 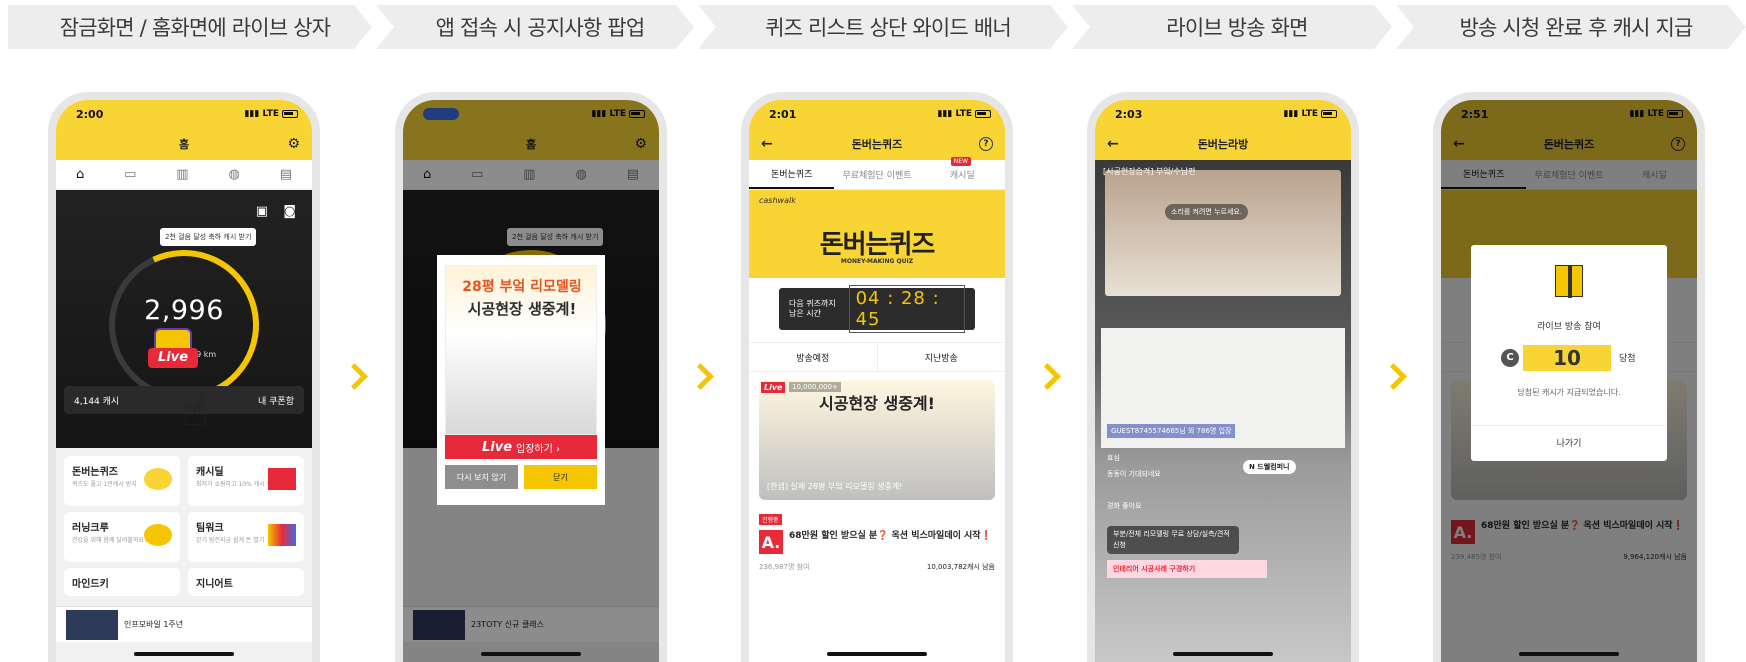 What do you see at coordinates (792, 174) in the screenshot?
I see `tab-quiz: 돈버는퀴즈` at bounding box center [792, 174].